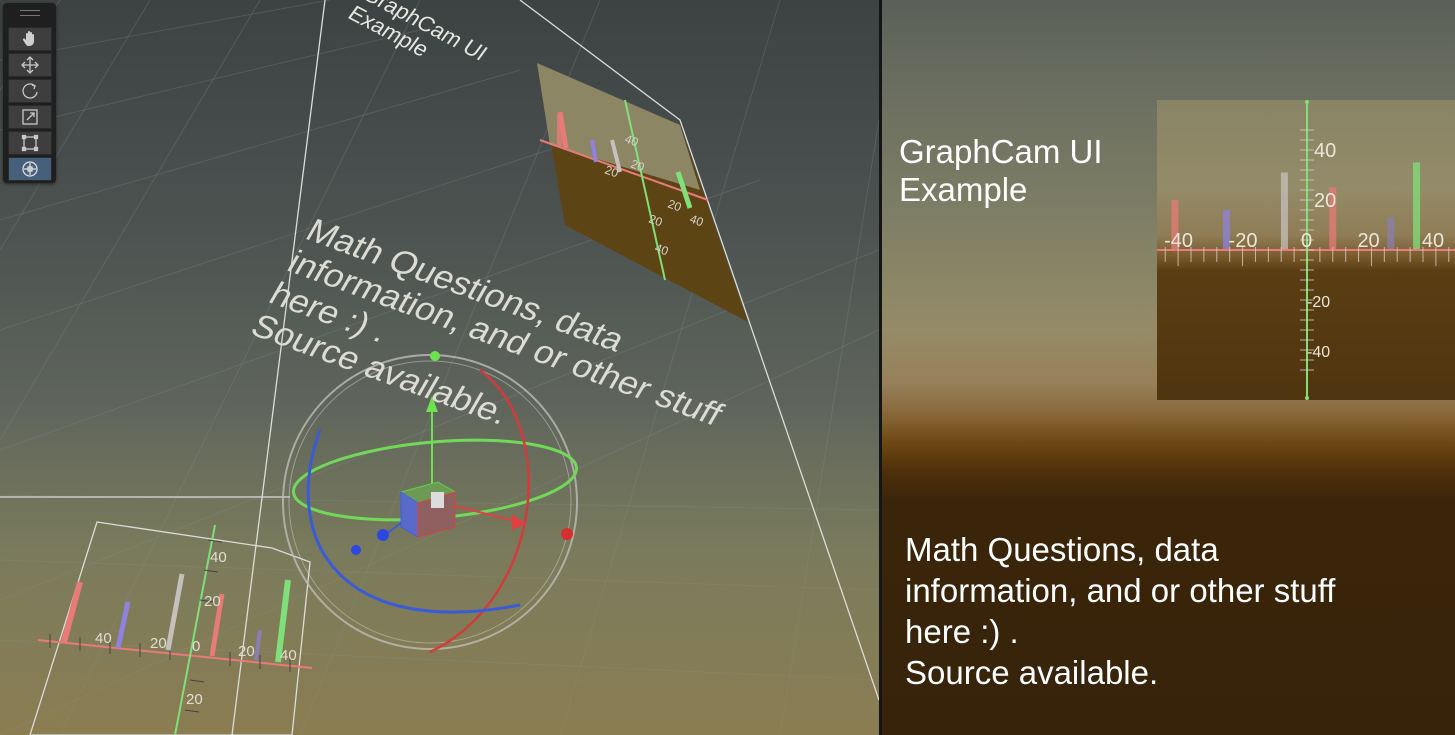 The image size is (1455, 735). What do you see at coordinates (1001, 170) in the screenshot?
I see `game-title-text: GraphCam UI Example` at bounding box center [1001, 170].